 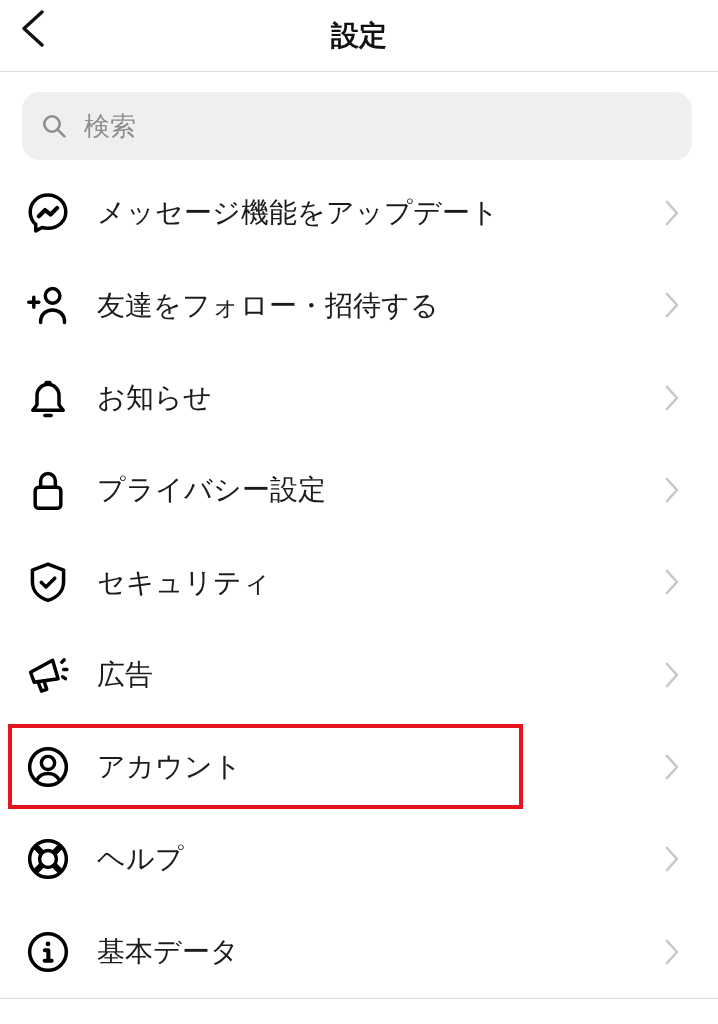 What do you see at coordinates (48, 859) in the screenshot?
I see `lifebuoy-icon` at bounding box center [48, 859].